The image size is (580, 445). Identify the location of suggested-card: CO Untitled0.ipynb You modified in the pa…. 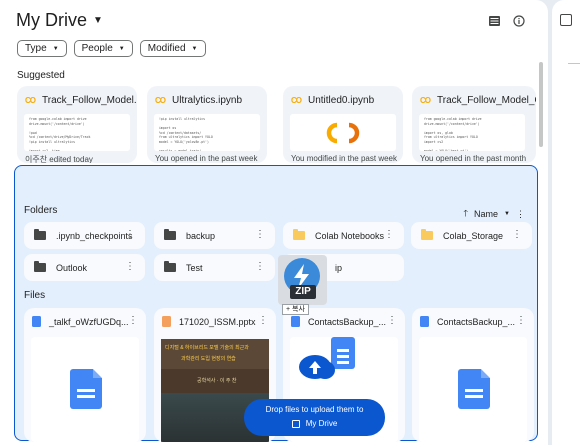
(343, 124).